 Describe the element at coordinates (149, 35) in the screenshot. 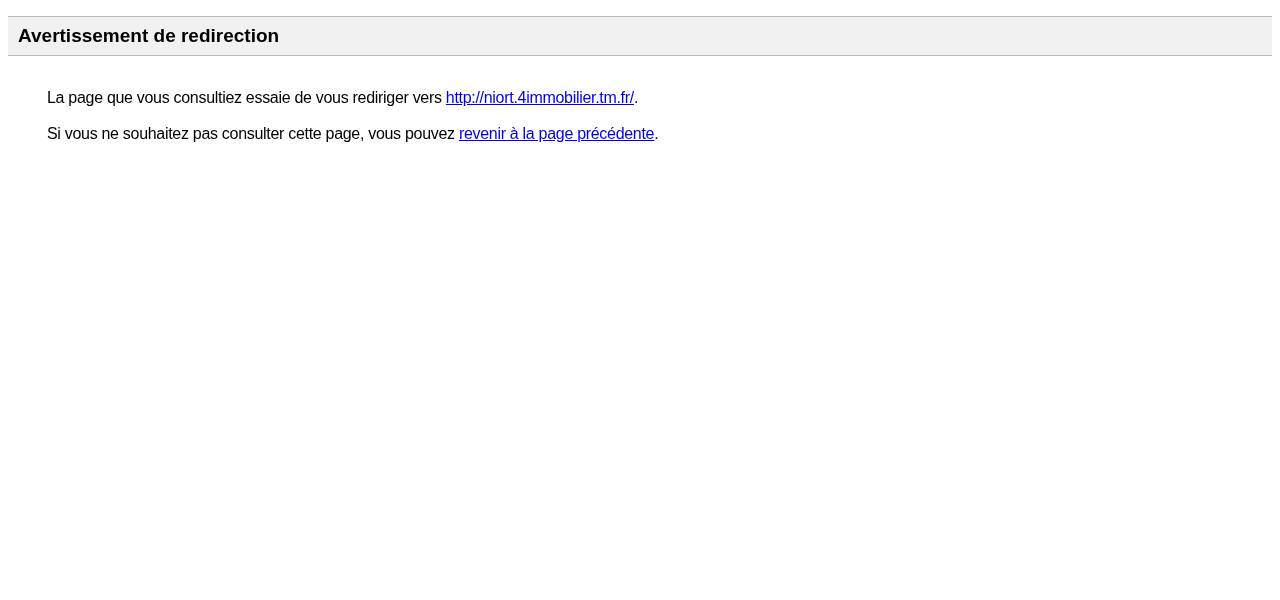

I see `page-title: Avertissement de redirection` at that location.